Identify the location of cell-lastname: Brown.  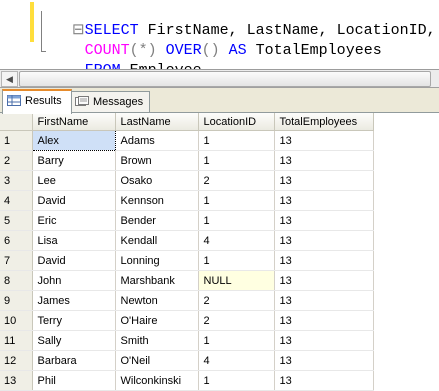
(157, 160).